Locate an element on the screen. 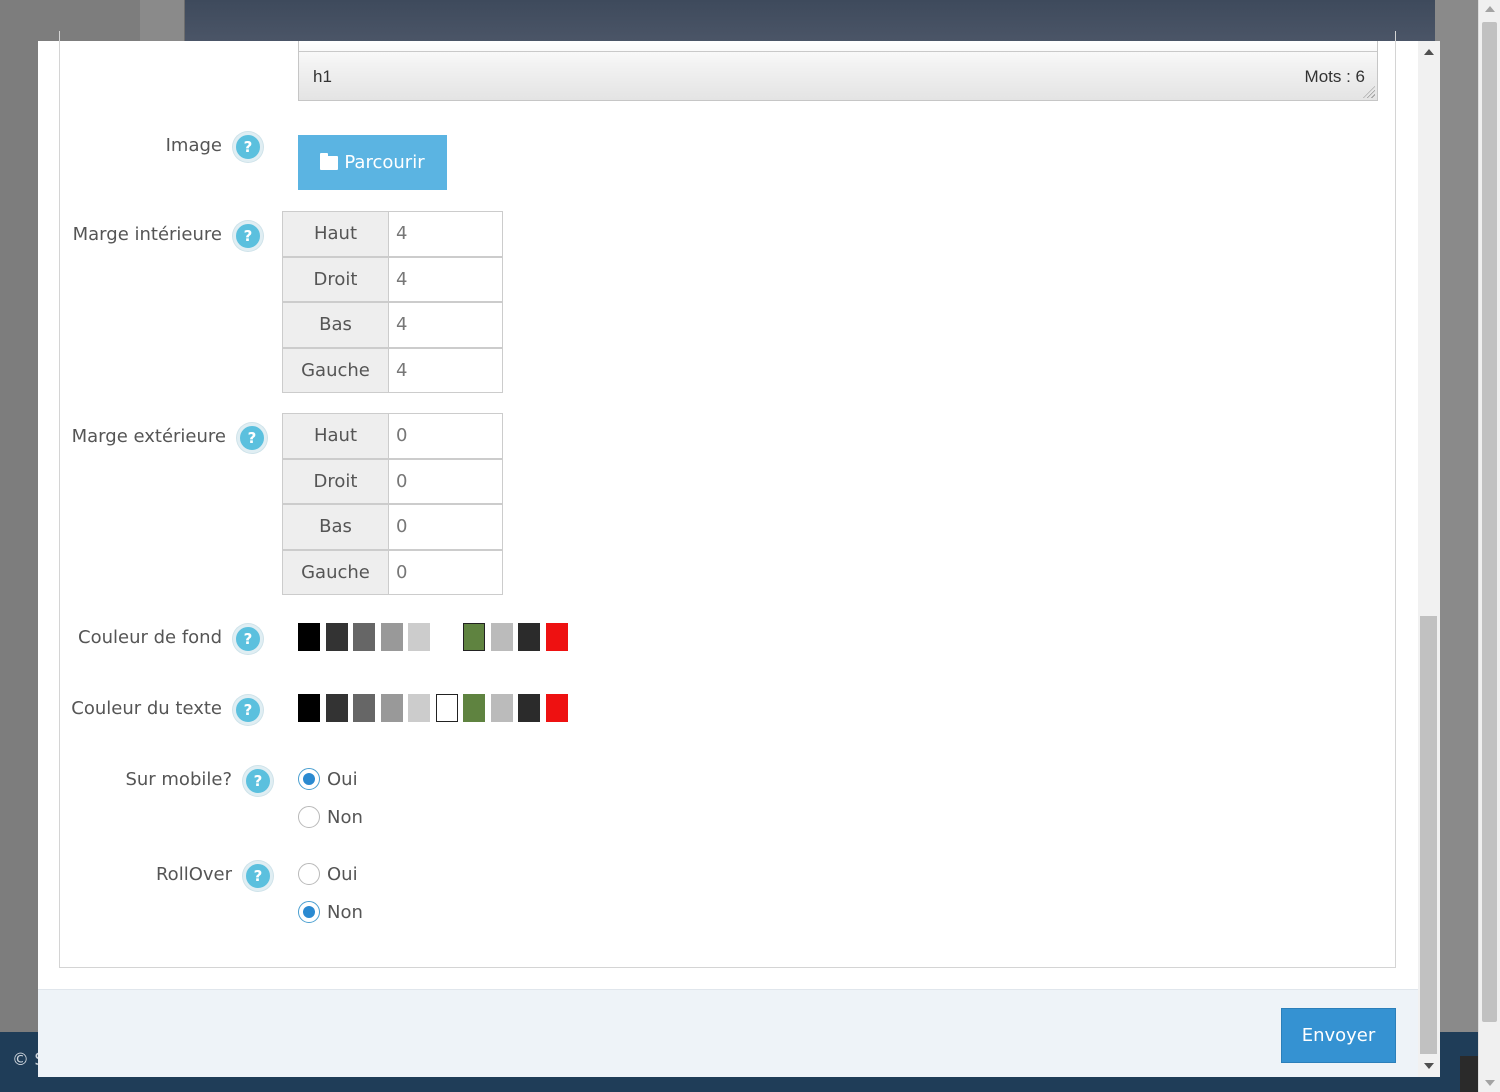  background-color-label: Couleur de fond is located at coordinates (150, 637).